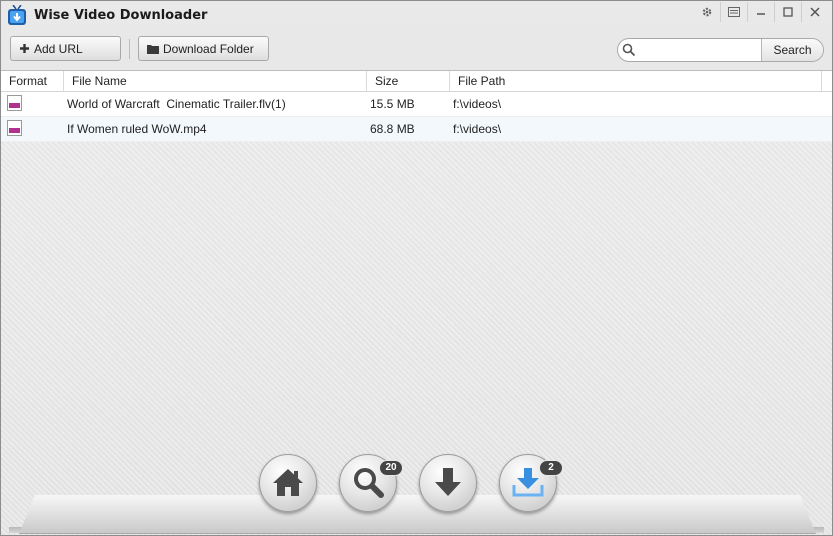 The image size is (833, 536). I want to click on toolbar-separator, so click(129, 49).